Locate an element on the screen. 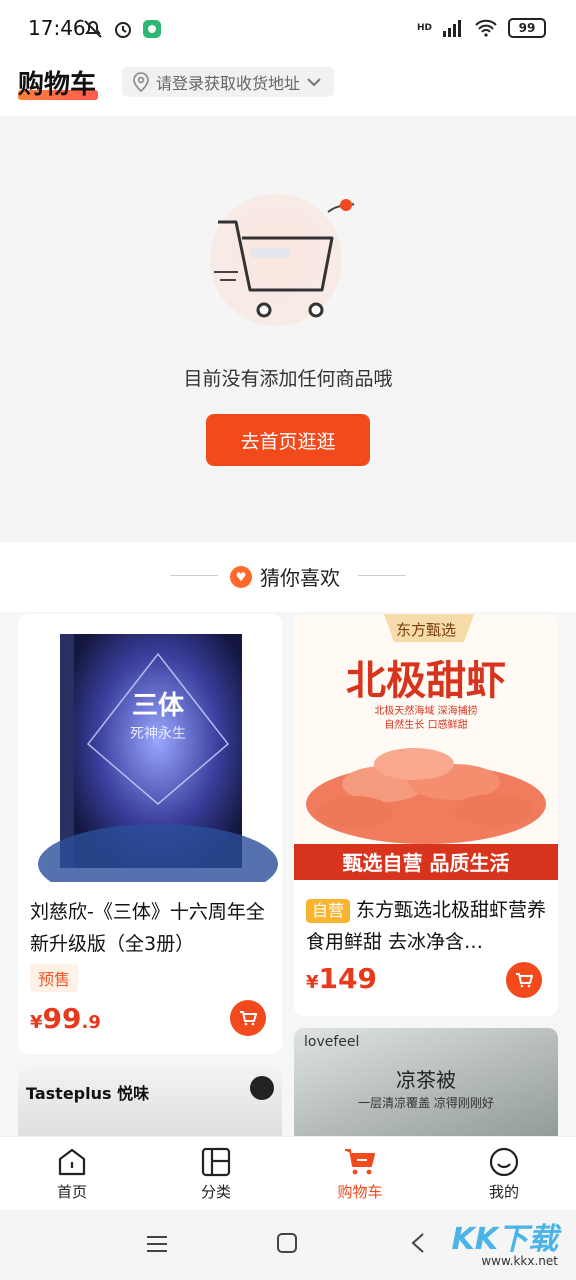 This screenshot has height=1280, width=576. product-price: ¥149 is located at coordinates (341, 978).